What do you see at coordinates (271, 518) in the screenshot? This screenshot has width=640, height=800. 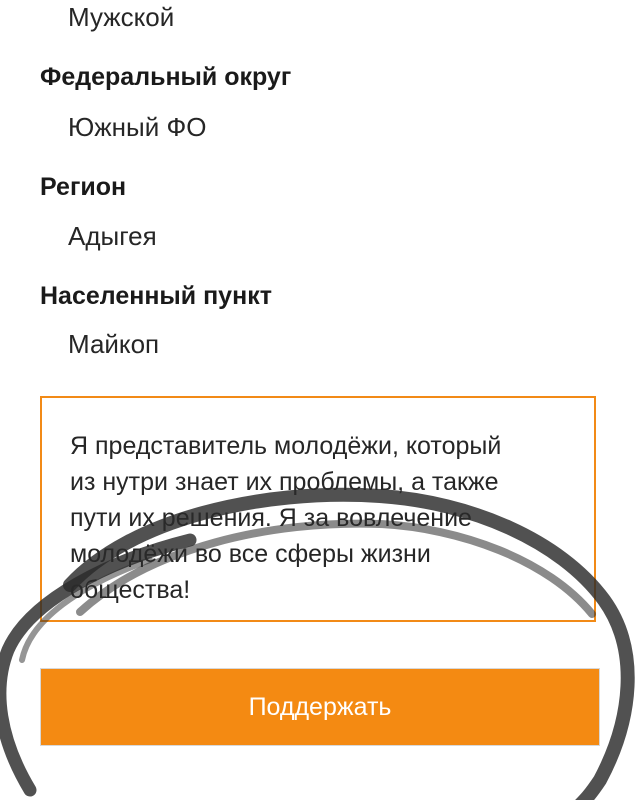 I see `statement-line: пути их решения. Я за вовлечение` at bounding box center [271, 518].